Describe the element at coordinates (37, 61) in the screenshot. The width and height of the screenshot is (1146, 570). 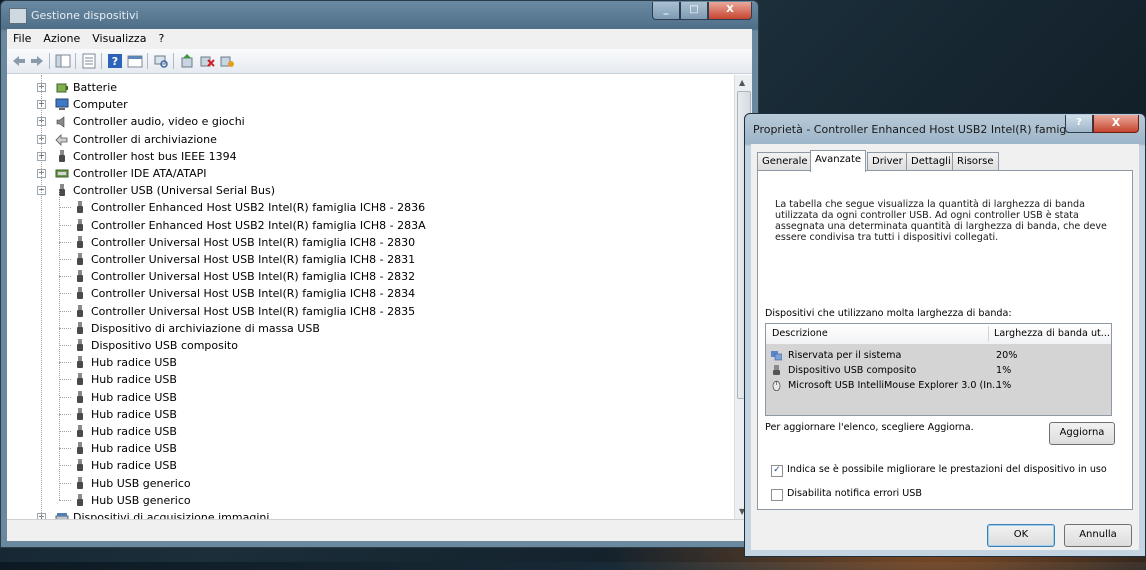
I see `forward-arrow-icon` at that location.